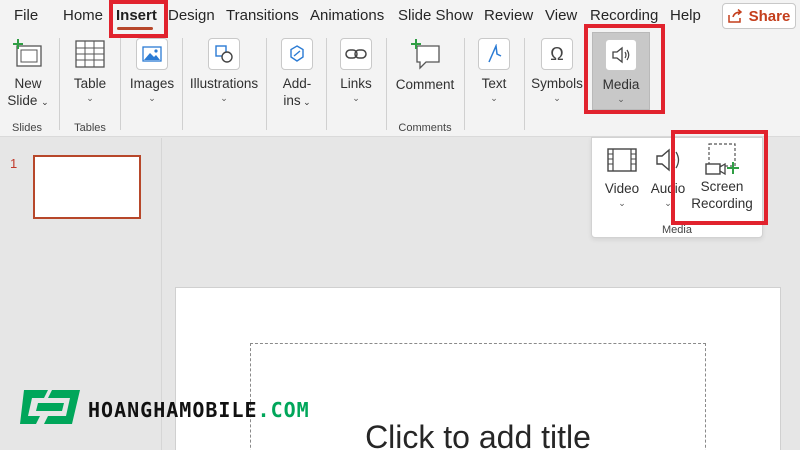 The width and height of the screenshot is (800, 450). I want to click on slide-thumbnail, so click(87, 187).